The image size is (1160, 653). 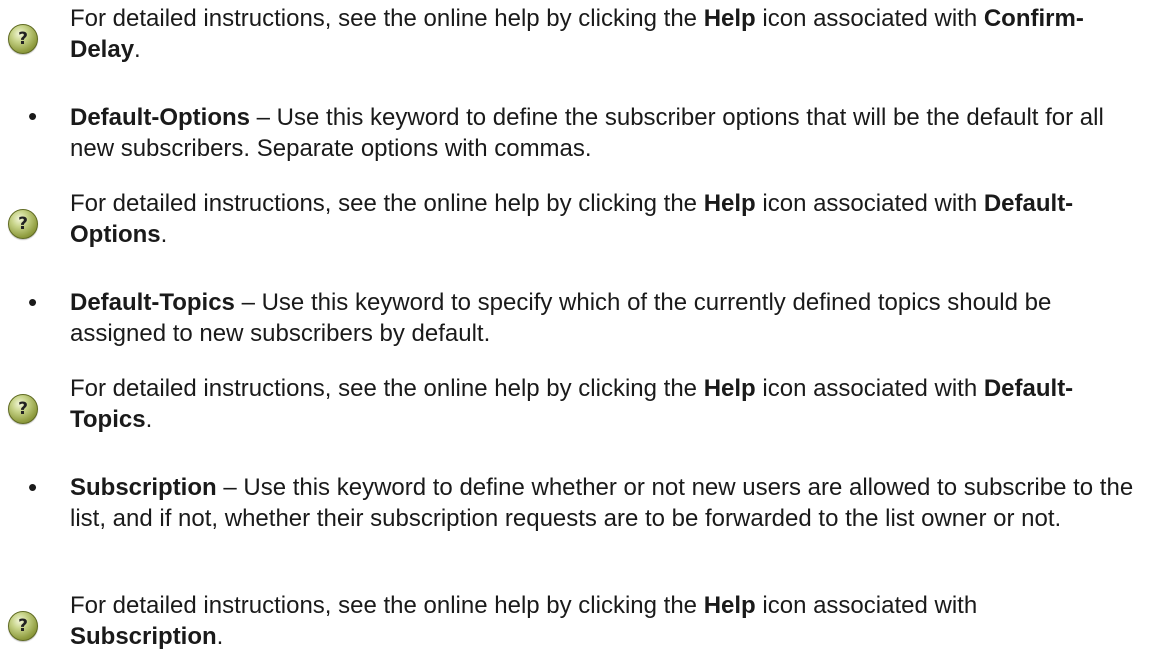 What do you see at coordinates (152, 302) in the screenshot?
I see `keyword-default-topics: Default-Topics` at bounding box center [152, 302].